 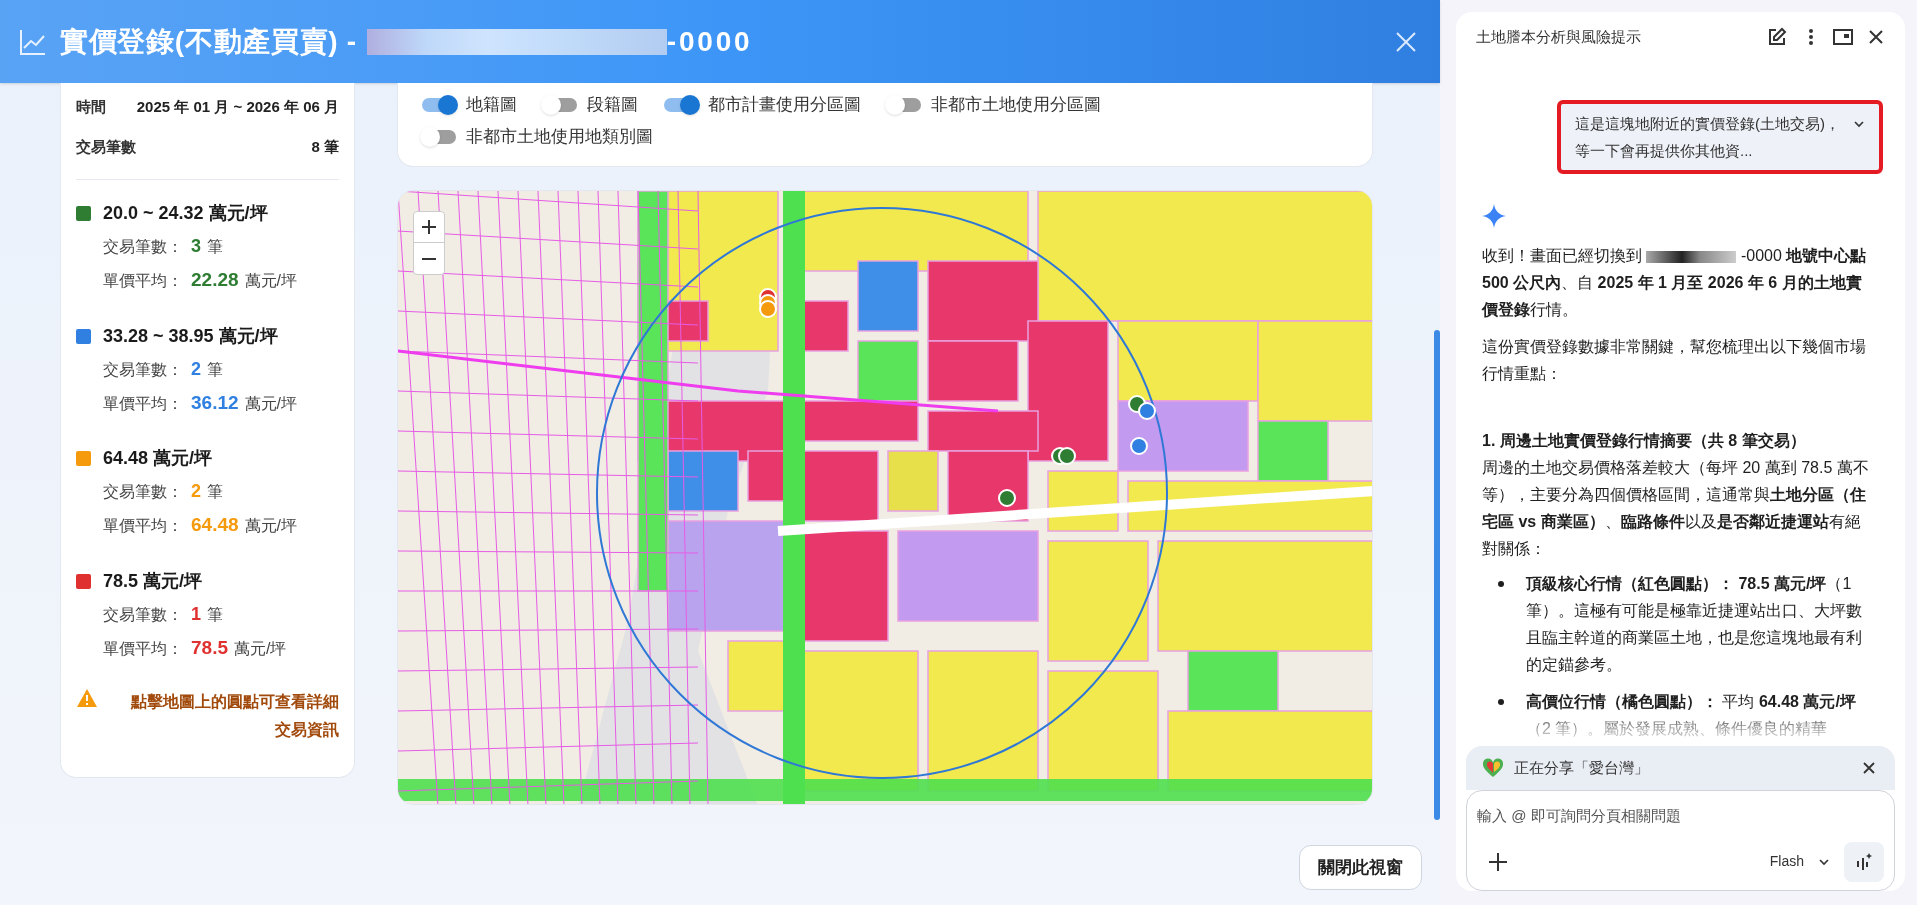 I want to click on chat-input: 輸入 @ 即可詢問分頁相關問題, so click(x=1680, y=816).